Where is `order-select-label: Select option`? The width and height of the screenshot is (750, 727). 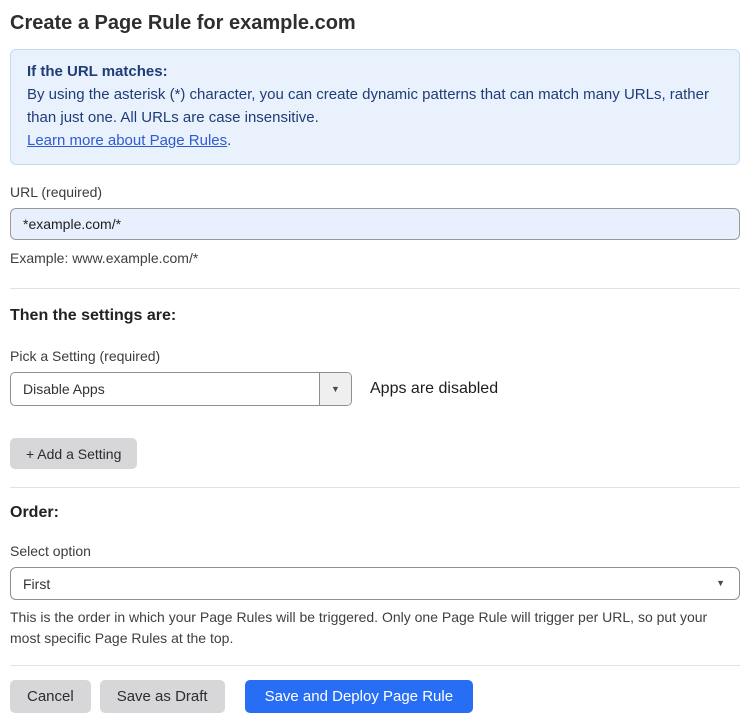
order-select-label: Select option is located at coordinates (50, 551).